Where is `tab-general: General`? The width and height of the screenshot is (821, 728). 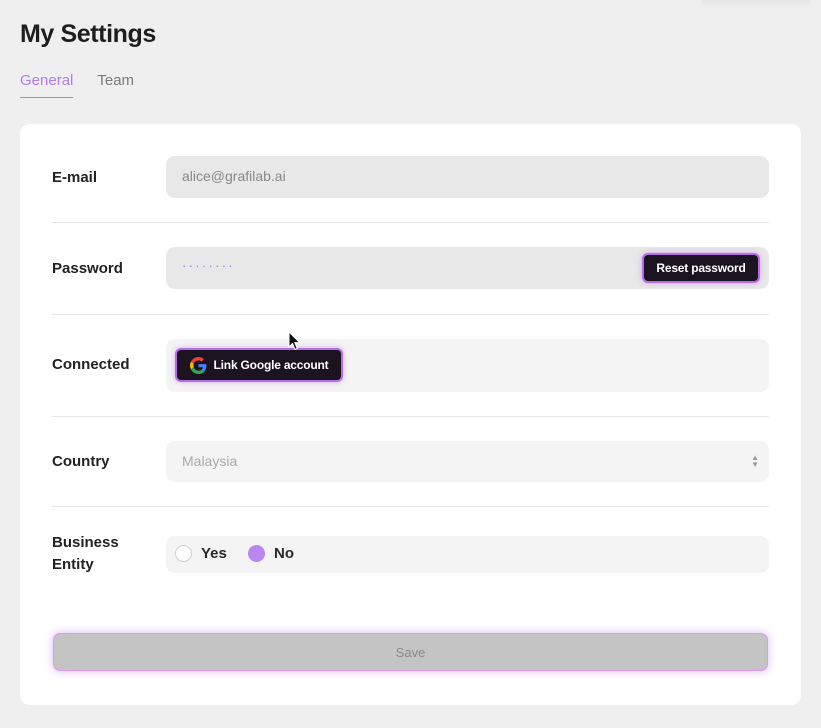
tab-general: General is located at coordinates (47, 85).